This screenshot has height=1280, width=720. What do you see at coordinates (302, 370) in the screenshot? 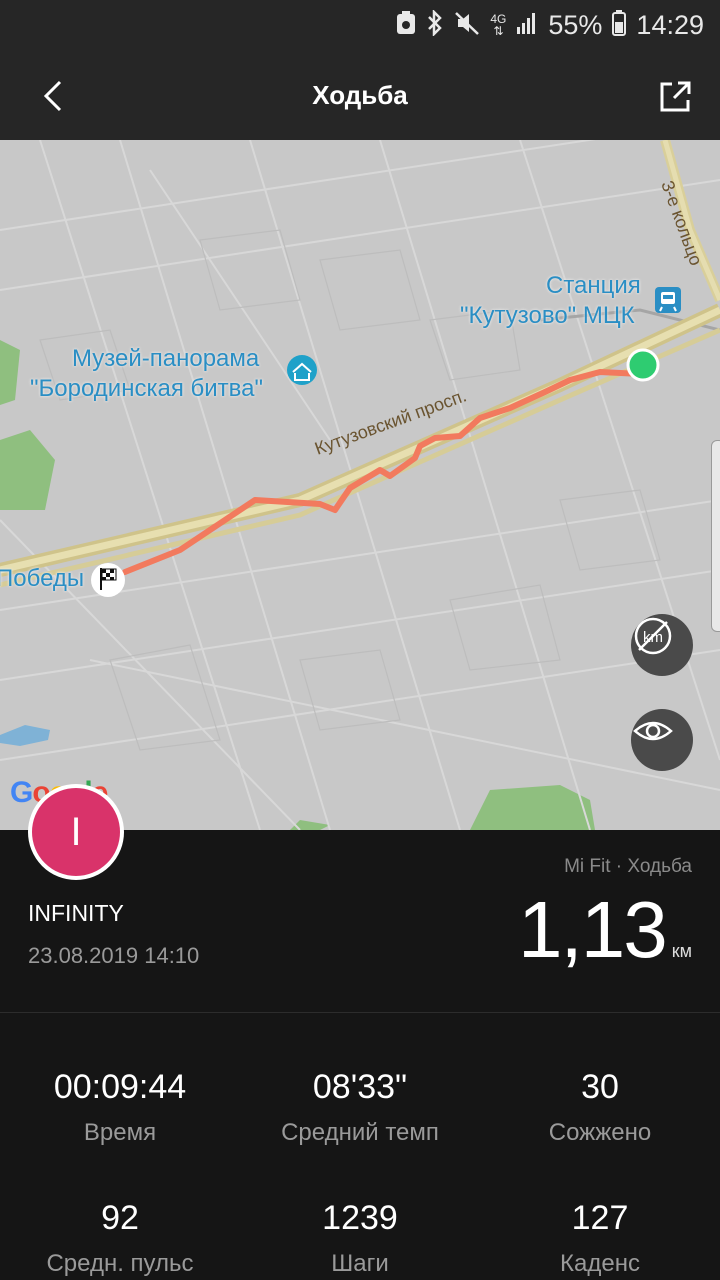
I see `museum-icon` at bounding box center [302, 370].